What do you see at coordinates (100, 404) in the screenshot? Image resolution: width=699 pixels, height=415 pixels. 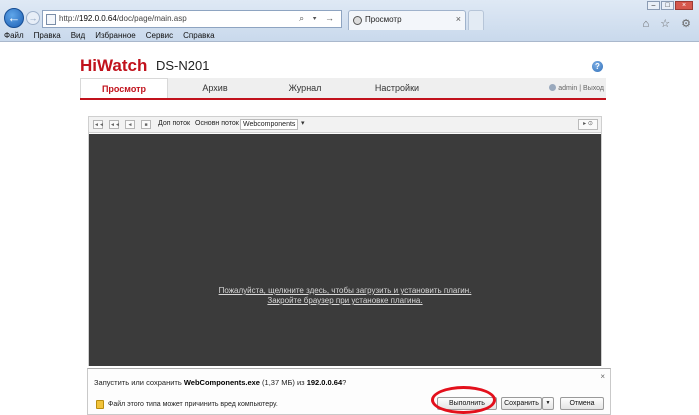 I see `warning-shield-icon` at bounding box center [100, 404].